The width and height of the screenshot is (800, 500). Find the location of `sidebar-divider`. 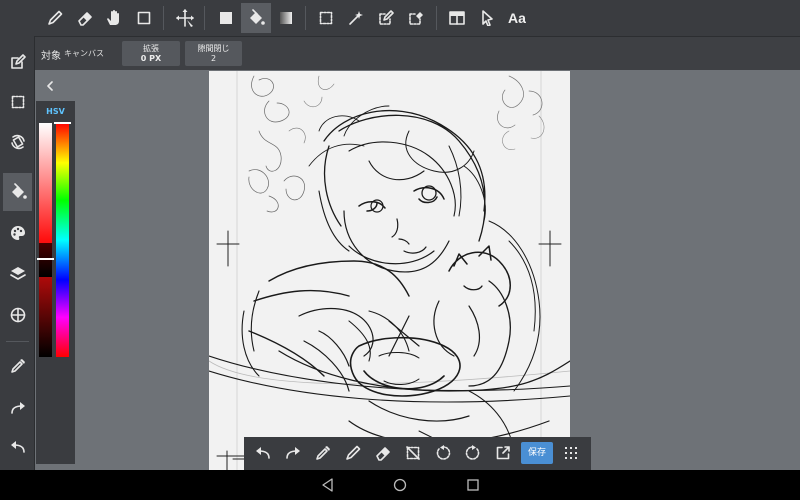

sidebar-divider is located at coordinates (17, 341).